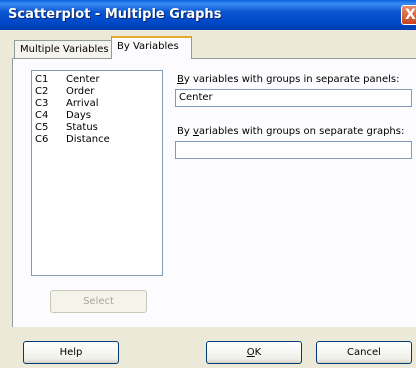  I want to click on window-title: Scatterplot - Multiple Graphs, so click(115, 14).